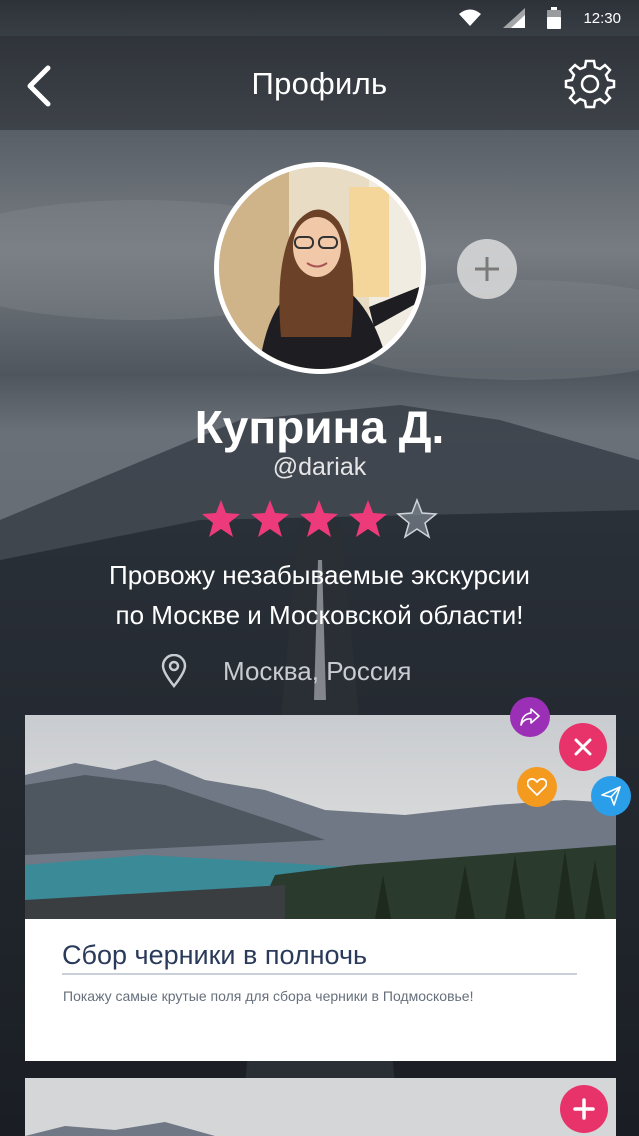 The height and width of the screenshot is (1136, 639). Describe the element at coordinates (319, 18) in the screenshot. I see `status-bar: 12:30` at that location.